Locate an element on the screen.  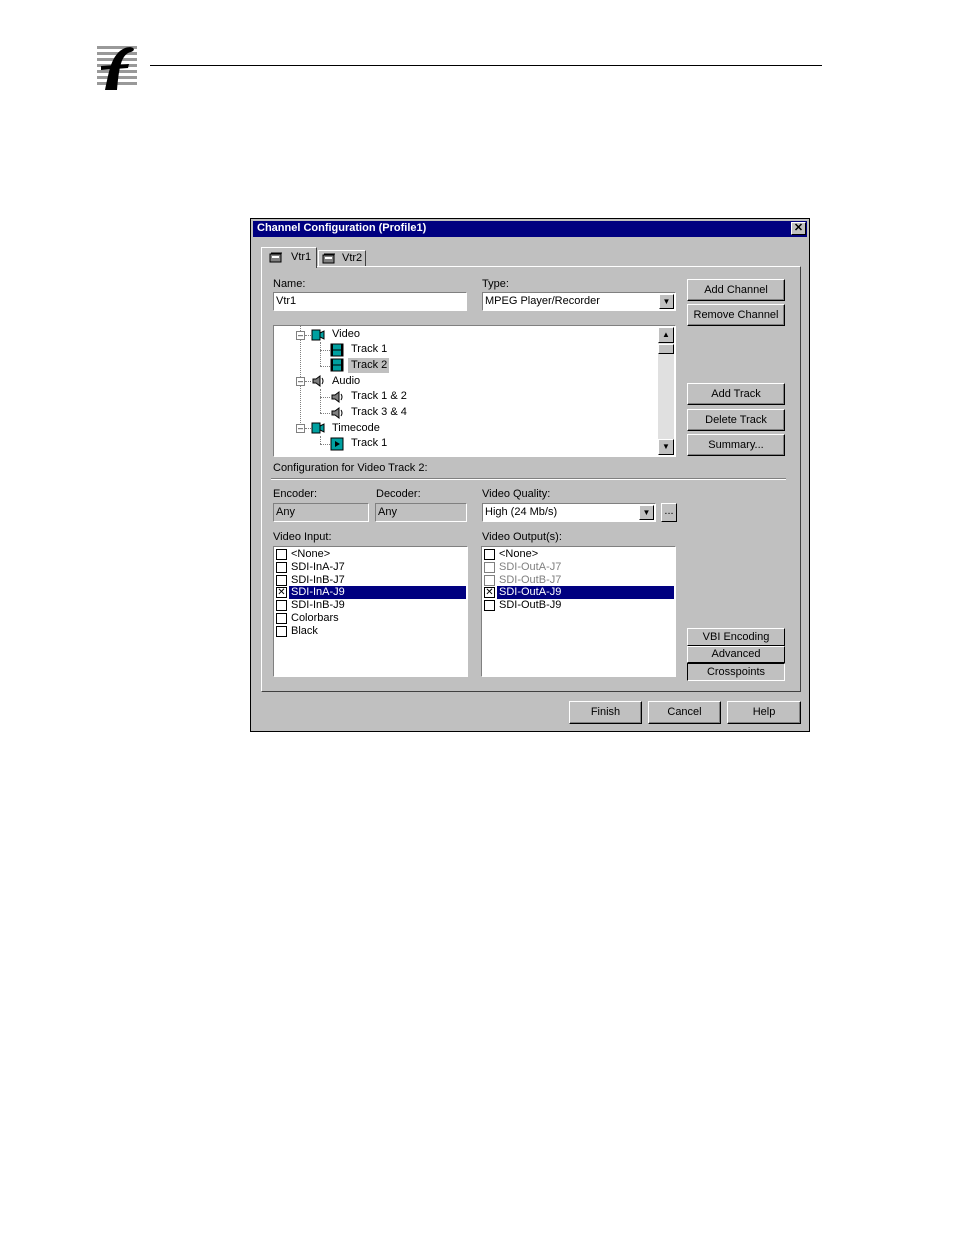
tree-node-video-track-2: Track 2 is located at coordinates (369, 365).